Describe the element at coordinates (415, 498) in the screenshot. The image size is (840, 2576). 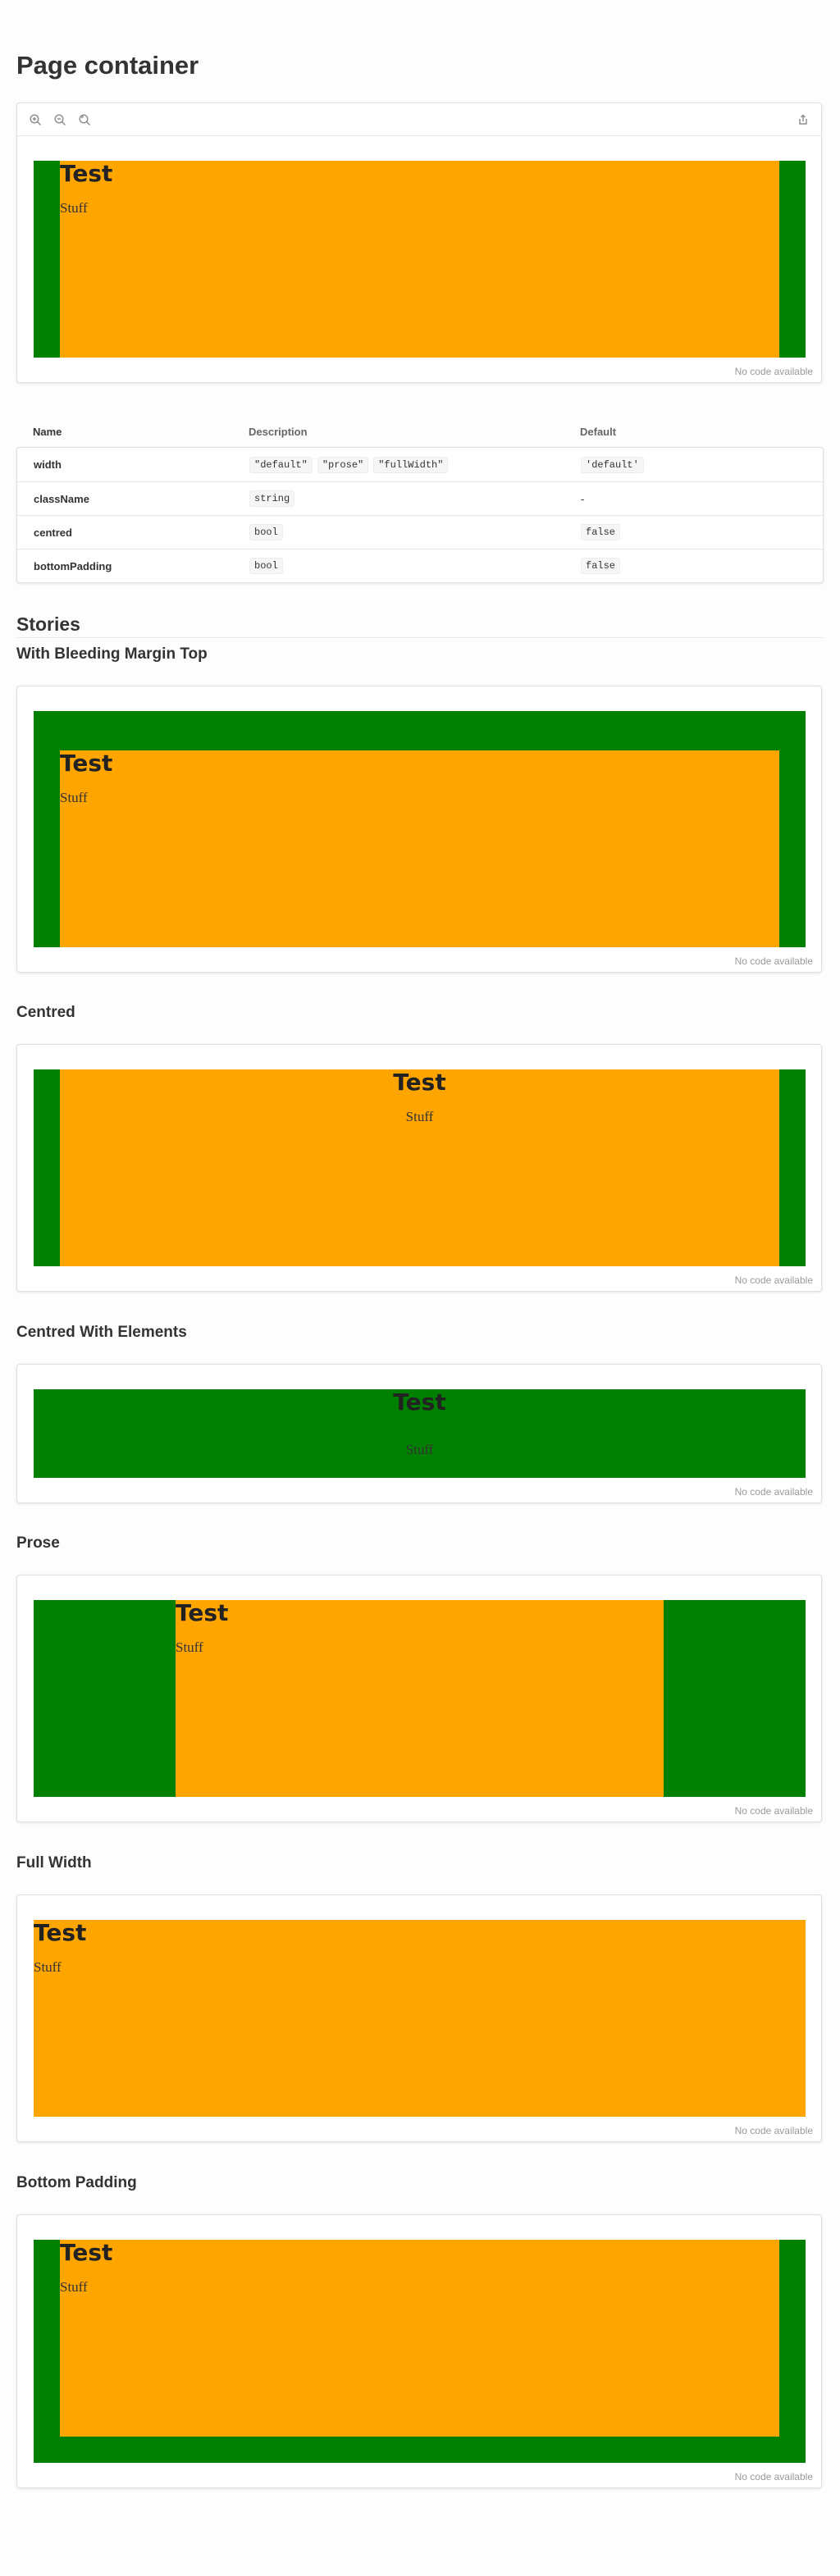
I see `prop-description: string` at that location.